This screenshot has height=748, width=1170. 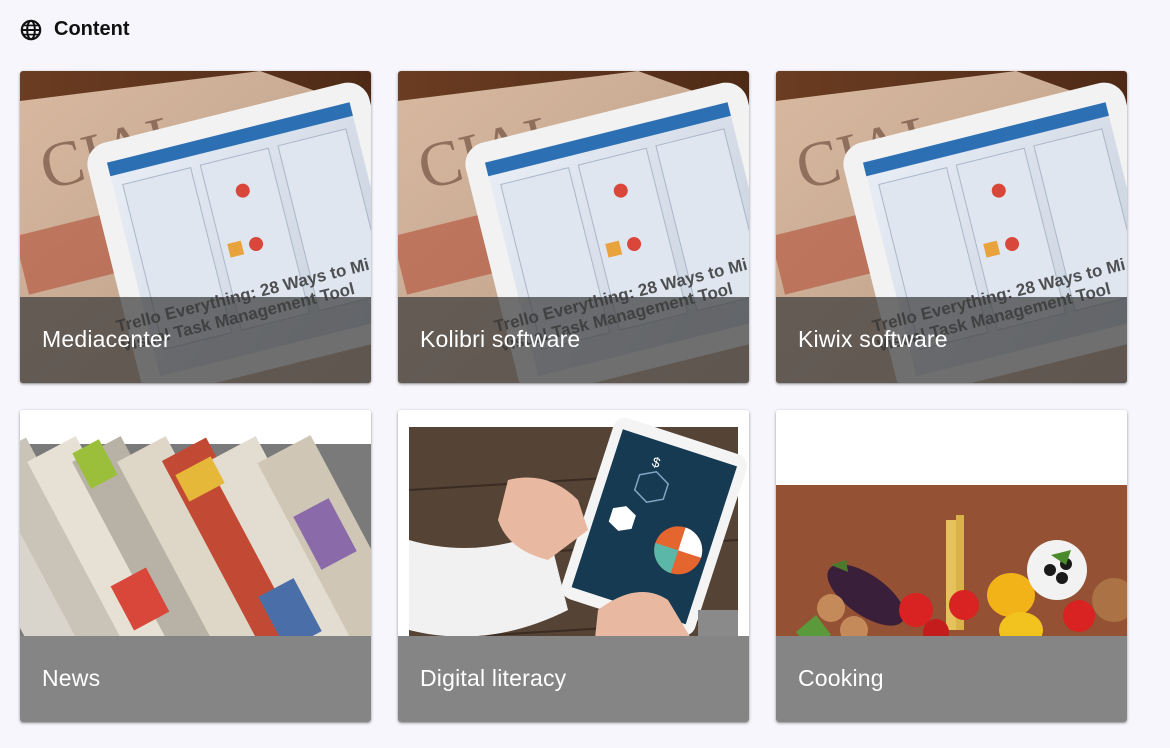 What do you see at coordinates (951, 566) in the screenshot?
I see `content-card-cooking: Cooking` at bounding box center [951, 566].